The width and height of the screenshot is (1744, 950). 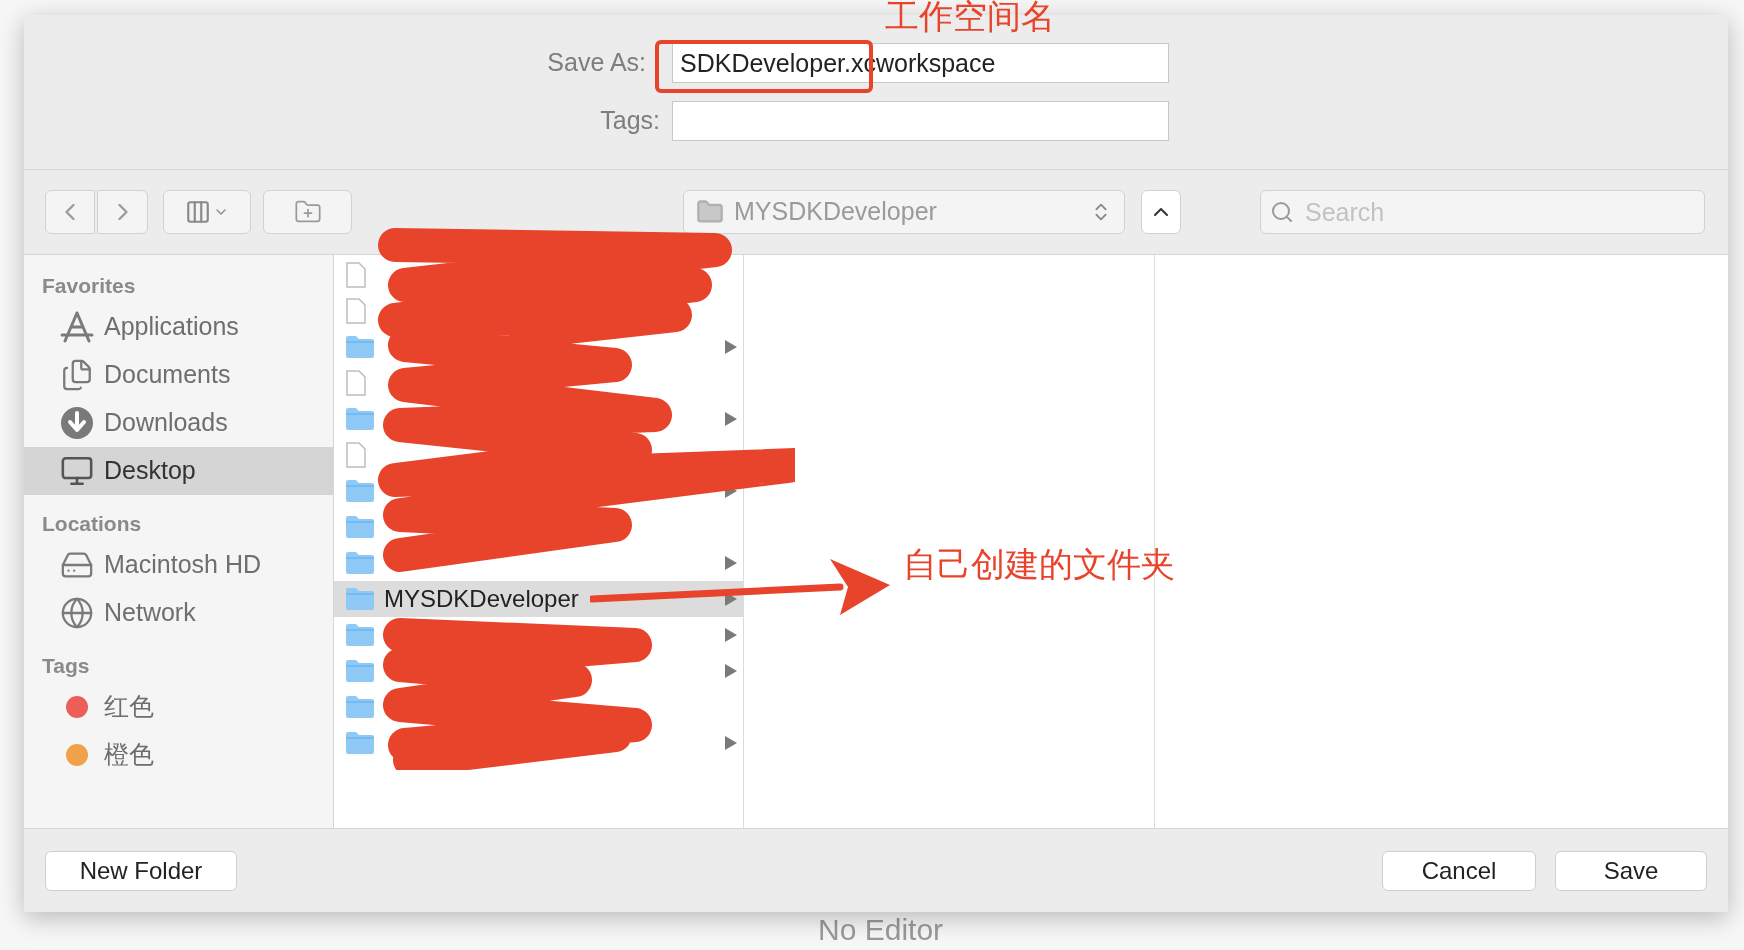 I want to click on view-button, so click(x=207, y=212).